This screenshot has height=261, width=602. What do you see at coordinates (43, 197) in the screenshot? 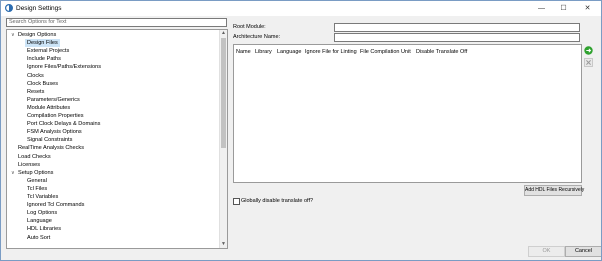
I see `tree-item-label: Tcl Variables` at bounding box center [43, 197].